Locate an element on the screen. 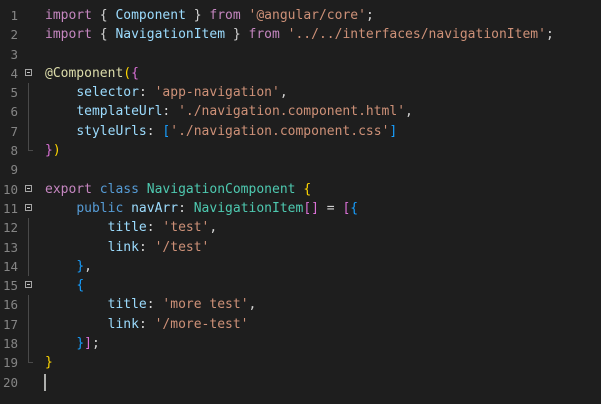  code-text: } is located at coordinates (49, 362).